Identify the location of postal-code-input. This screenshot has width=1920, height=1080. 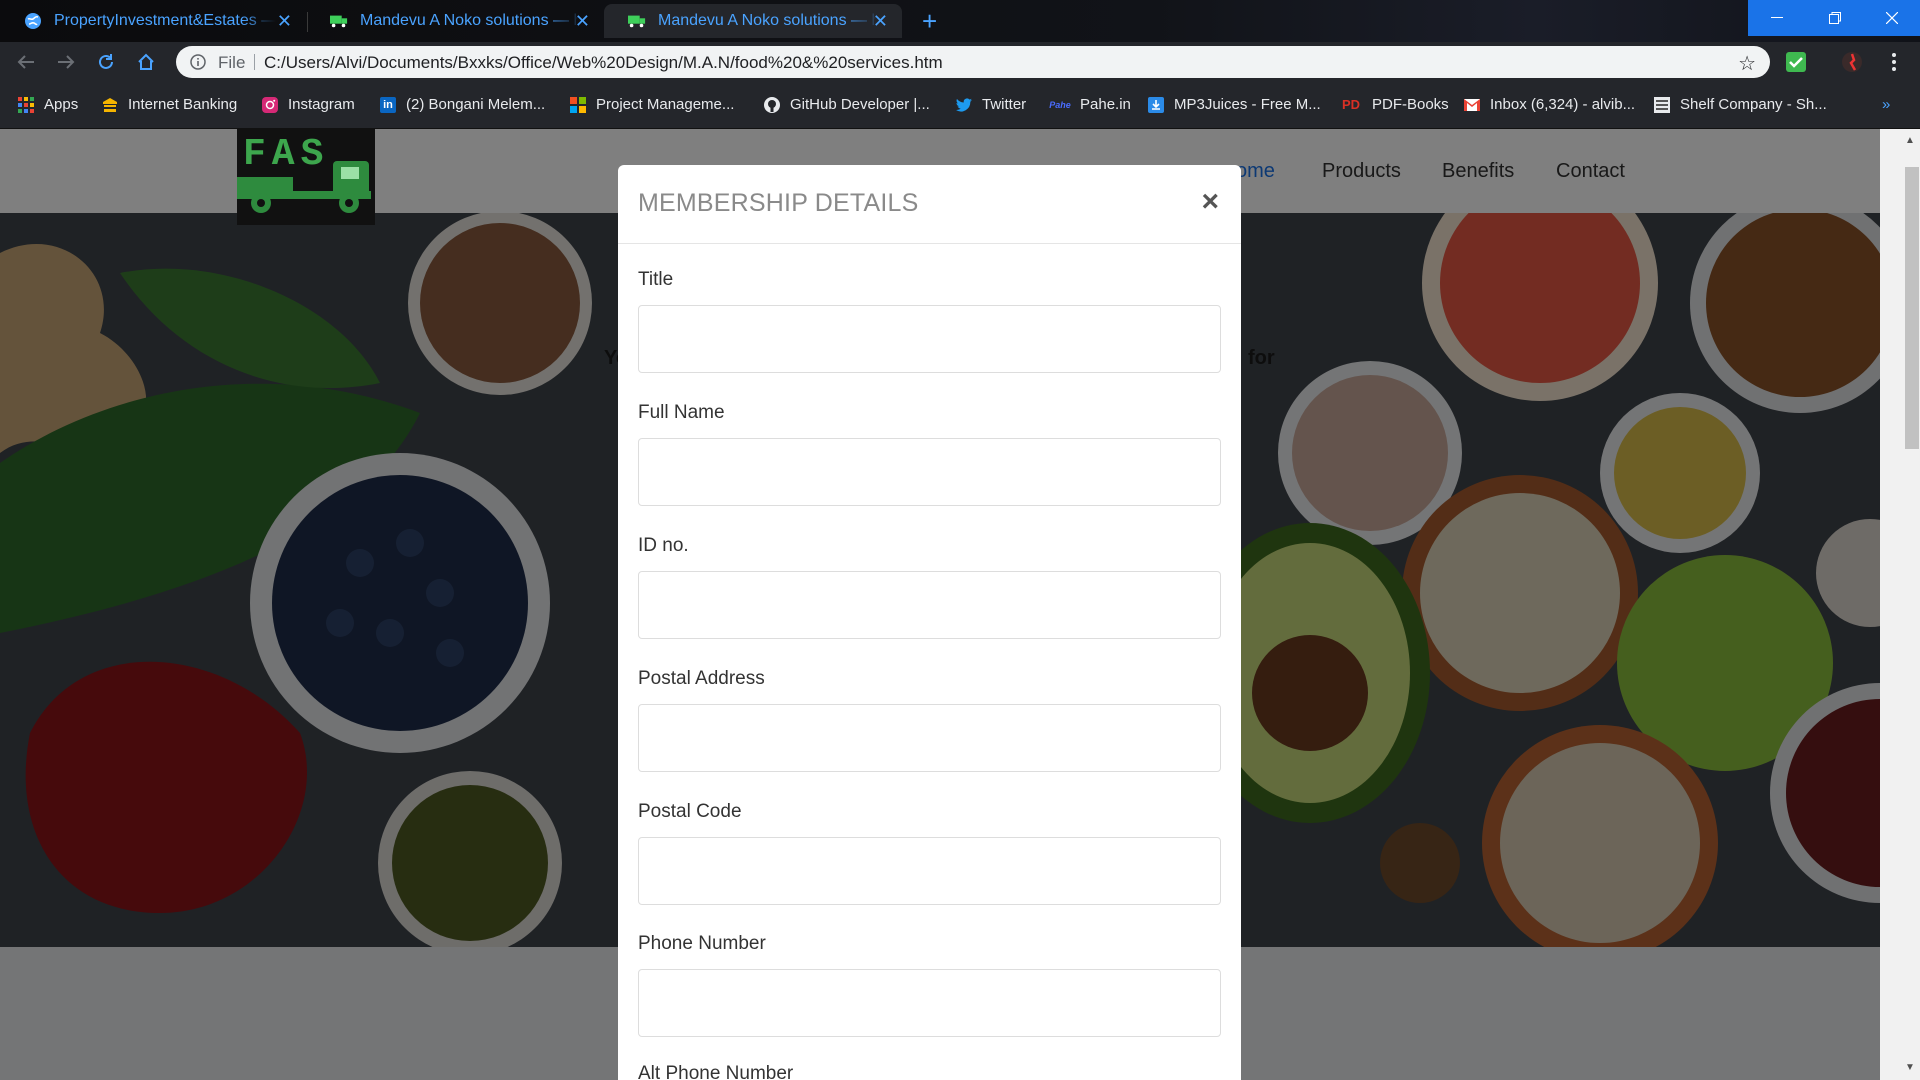
(929, 871).